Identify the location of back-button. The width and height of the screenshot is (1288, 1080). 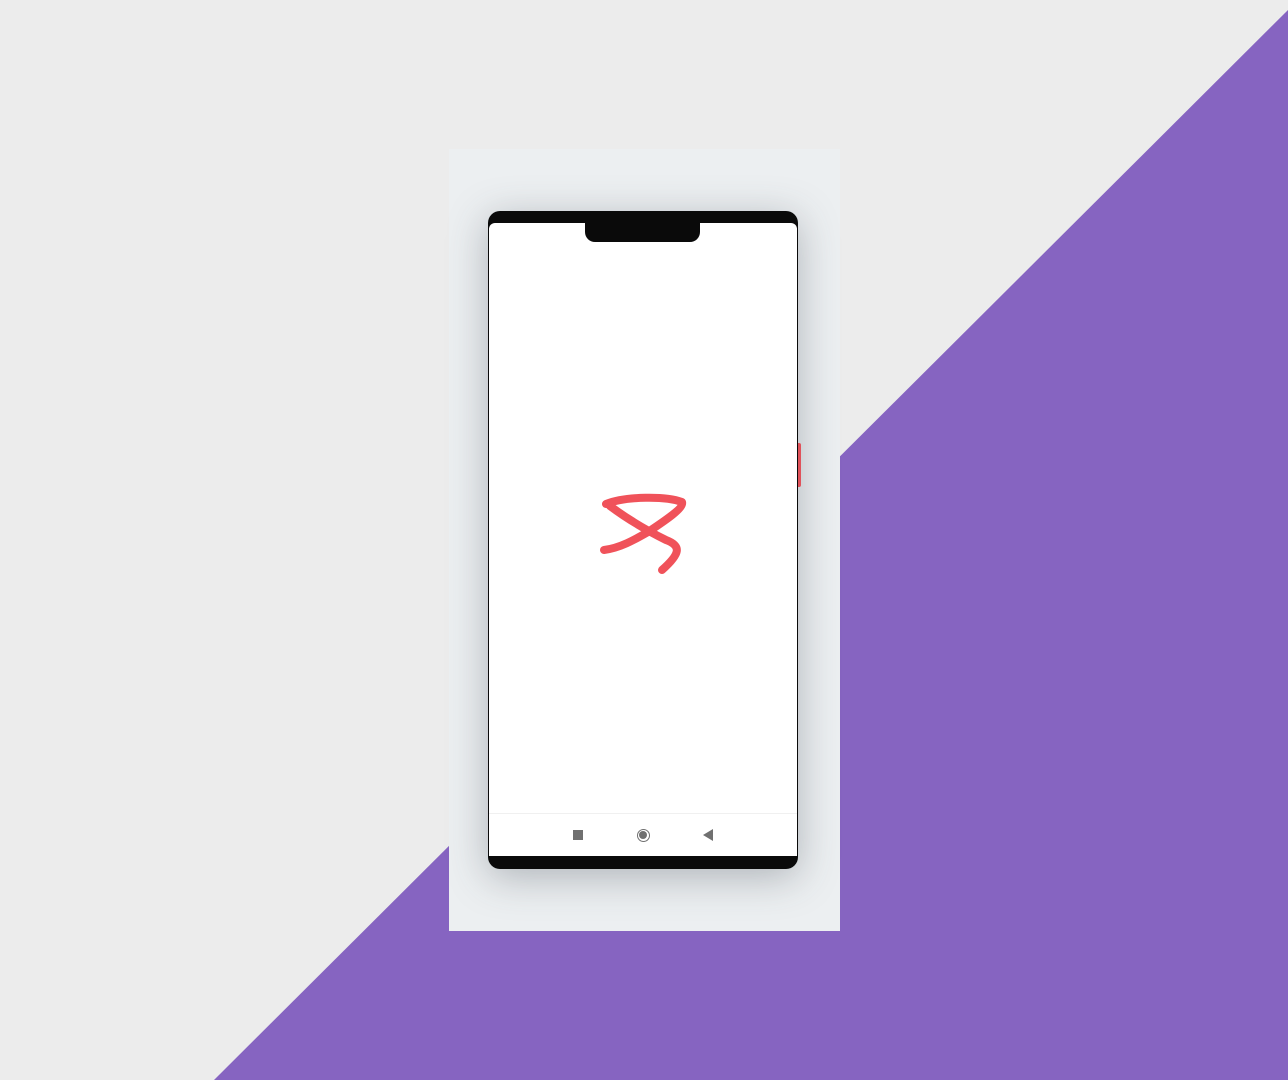
(708, 835).